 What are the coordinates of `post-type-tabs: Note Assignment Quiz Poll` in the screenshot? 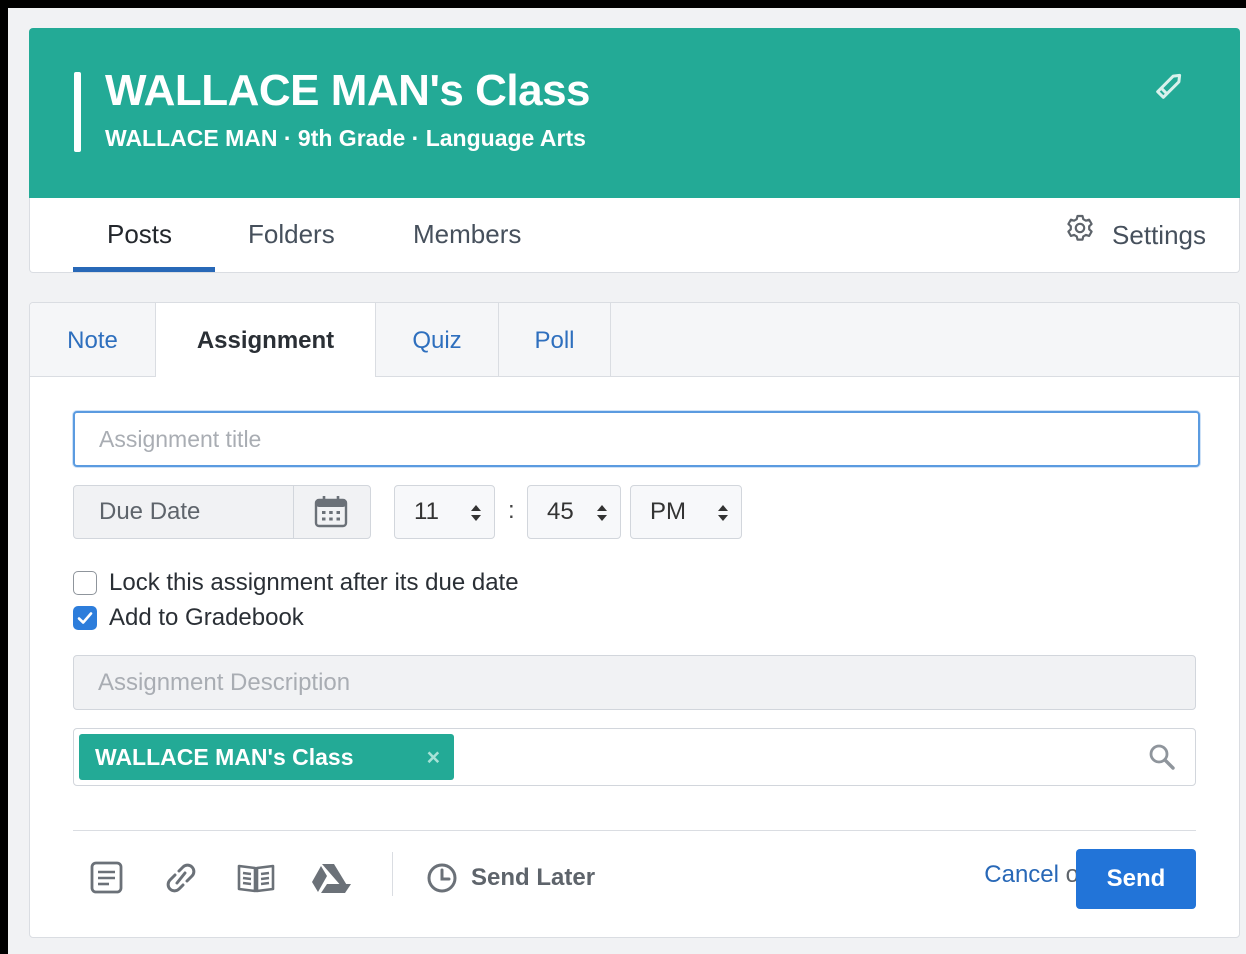 It's located at (634, 340).